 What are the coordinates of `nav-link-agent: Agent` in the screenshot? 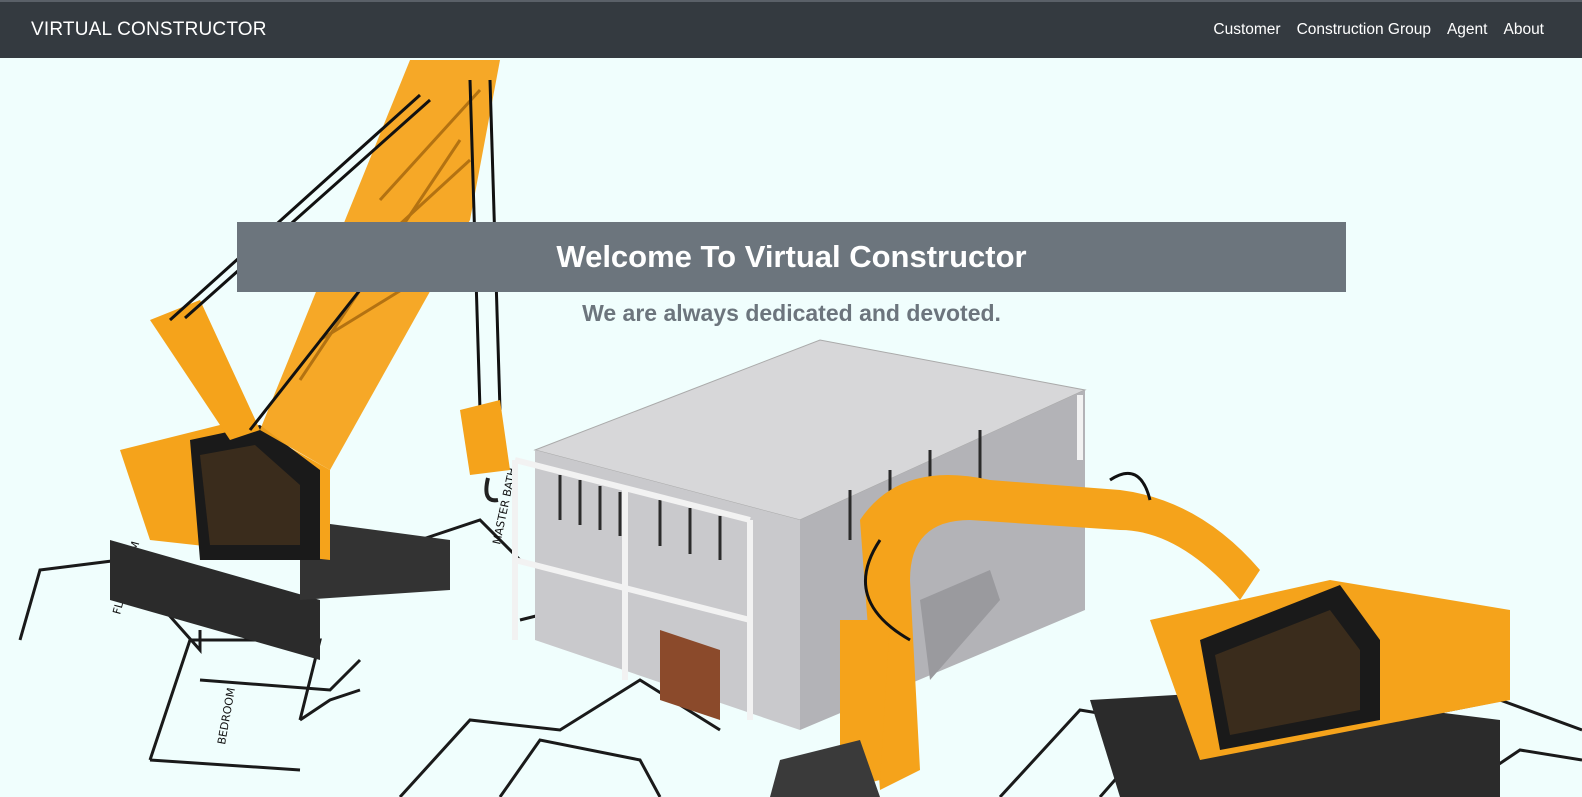 It's located at (1467, 30).